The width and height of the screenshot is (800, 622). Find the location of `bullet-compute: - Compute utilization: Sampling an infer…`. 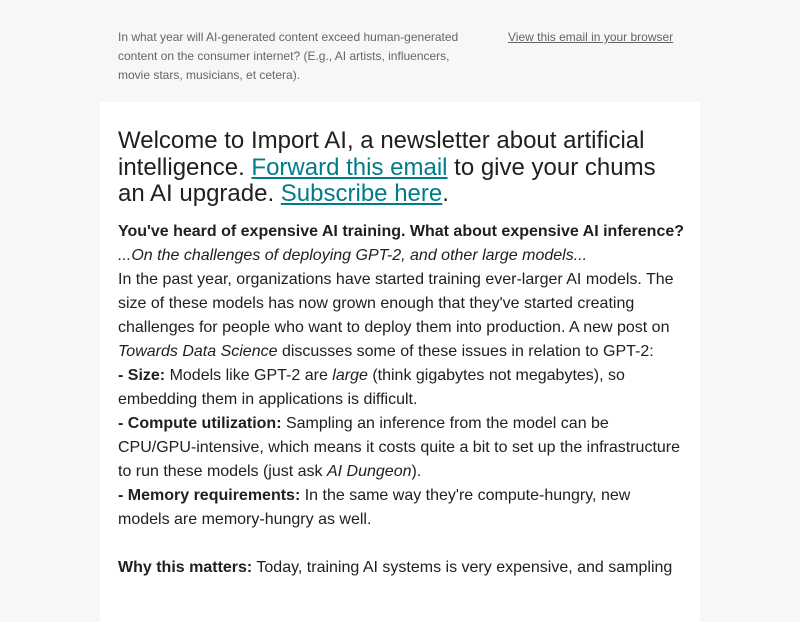

bullet-compute: - Compute utilization: Sampling an infer… is located at coordinates (399, 447).